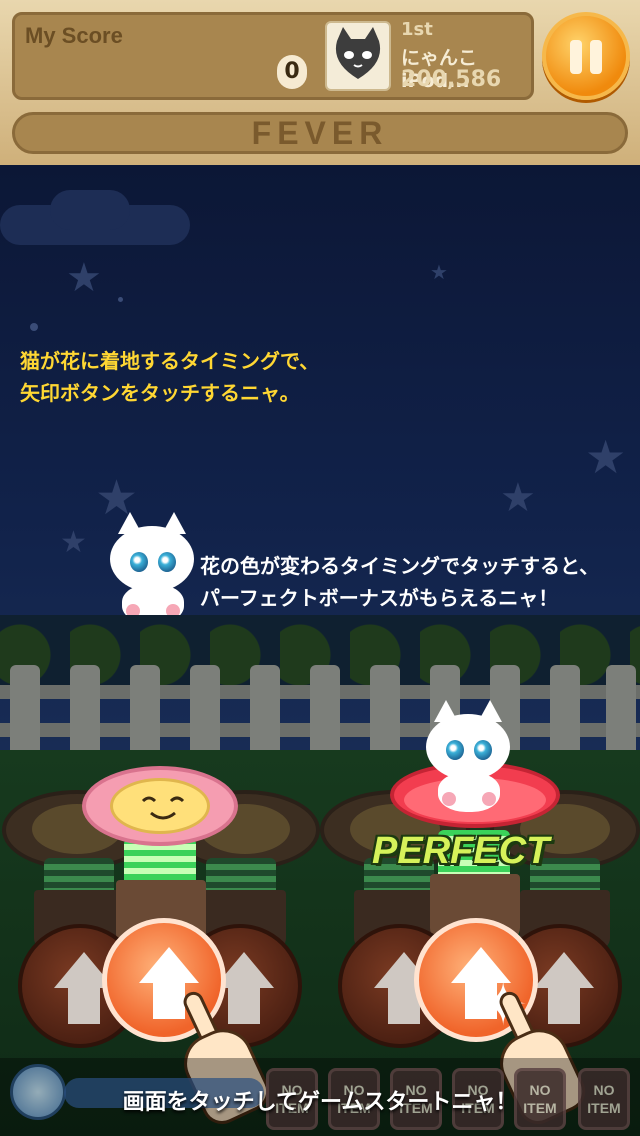 Image resolution: width=640 pixels, height=1136 pixels. What do you see at coordinates (451, 79) in the screenshot?
I see `rank-score: 200,586` at bounding box center [451, 79].